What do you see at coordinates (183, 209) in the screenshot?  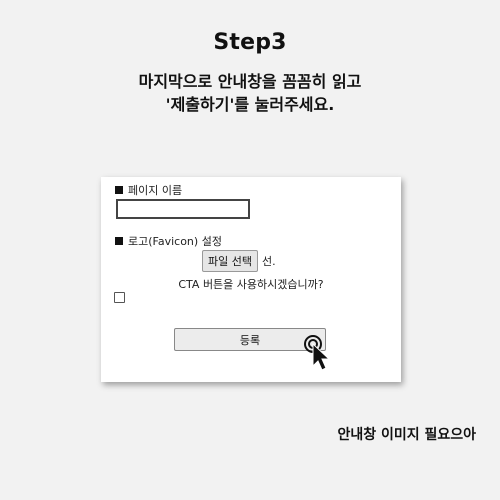 I see `page-name-input` at bounding box center [183, 209].